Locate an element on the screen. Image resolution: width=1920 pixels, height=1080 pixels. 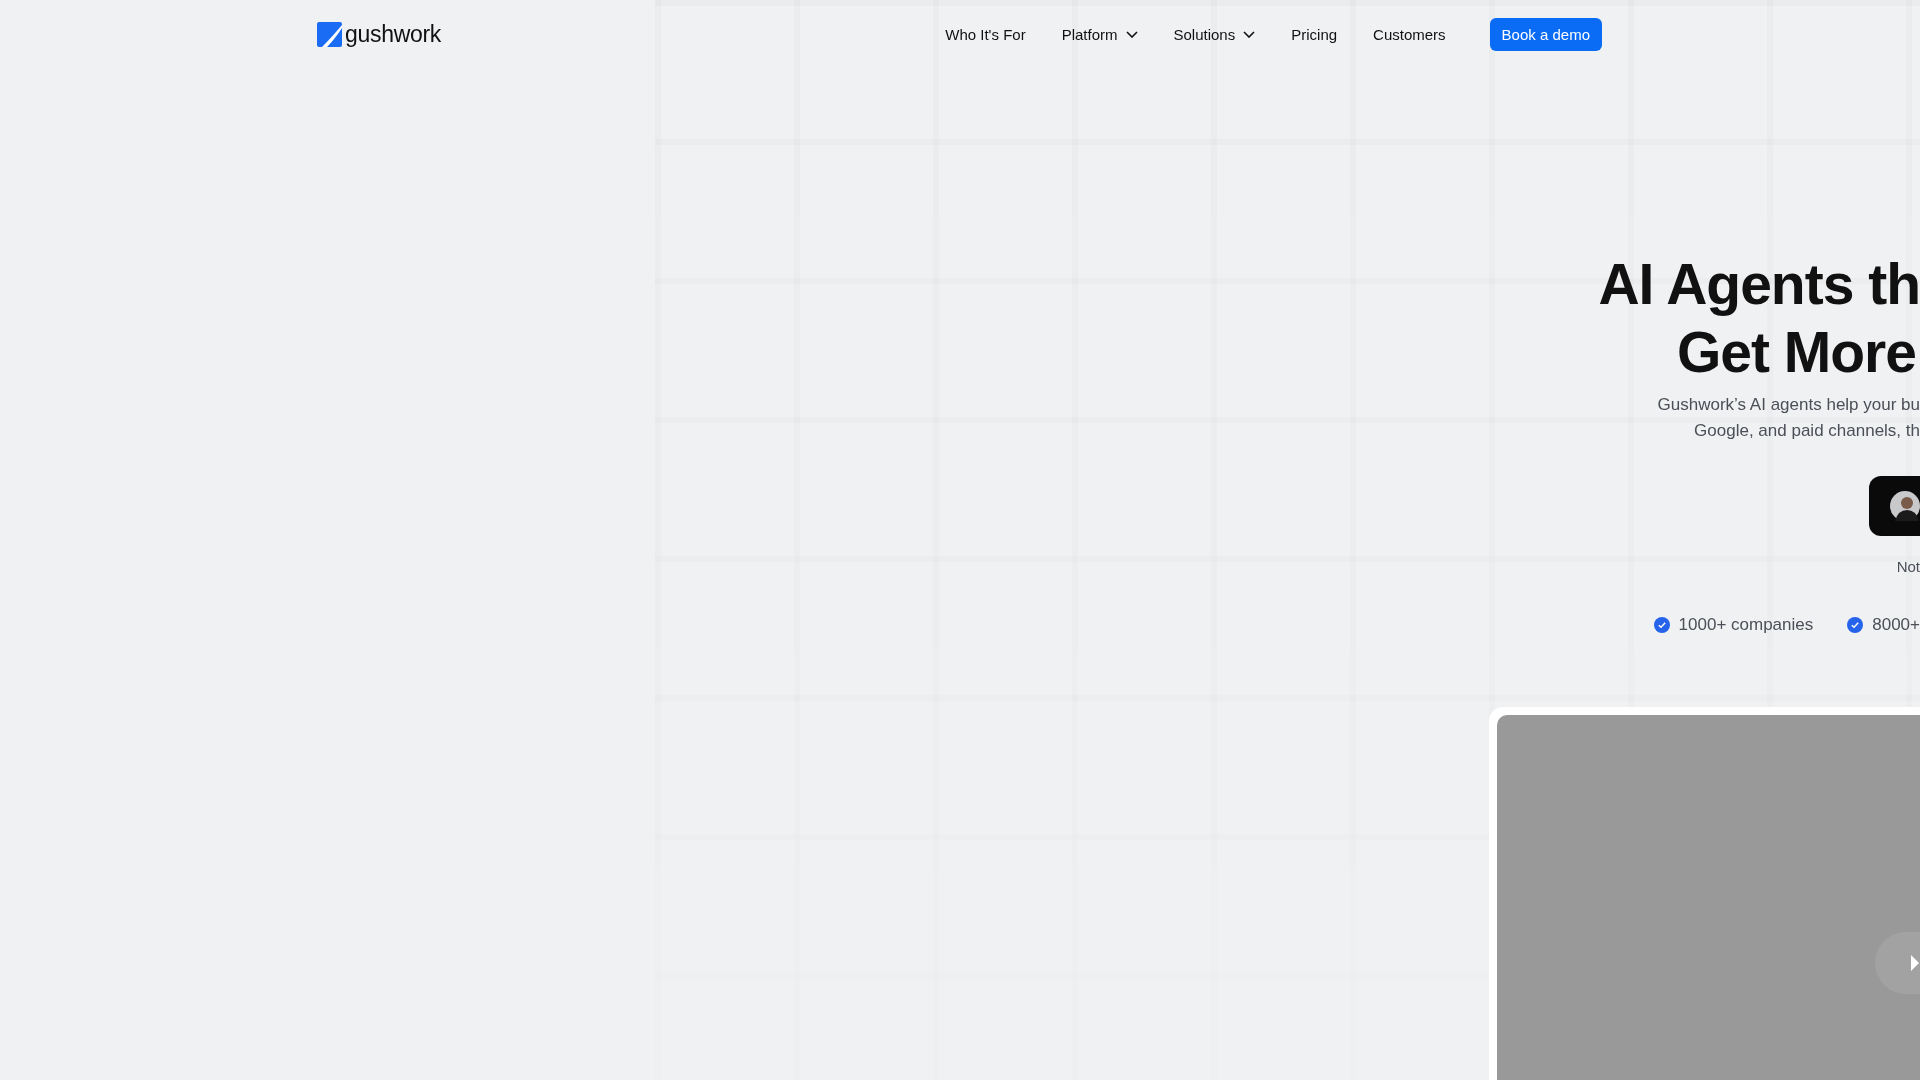
nav-link: Platform is located at coordinates (1099, 34).